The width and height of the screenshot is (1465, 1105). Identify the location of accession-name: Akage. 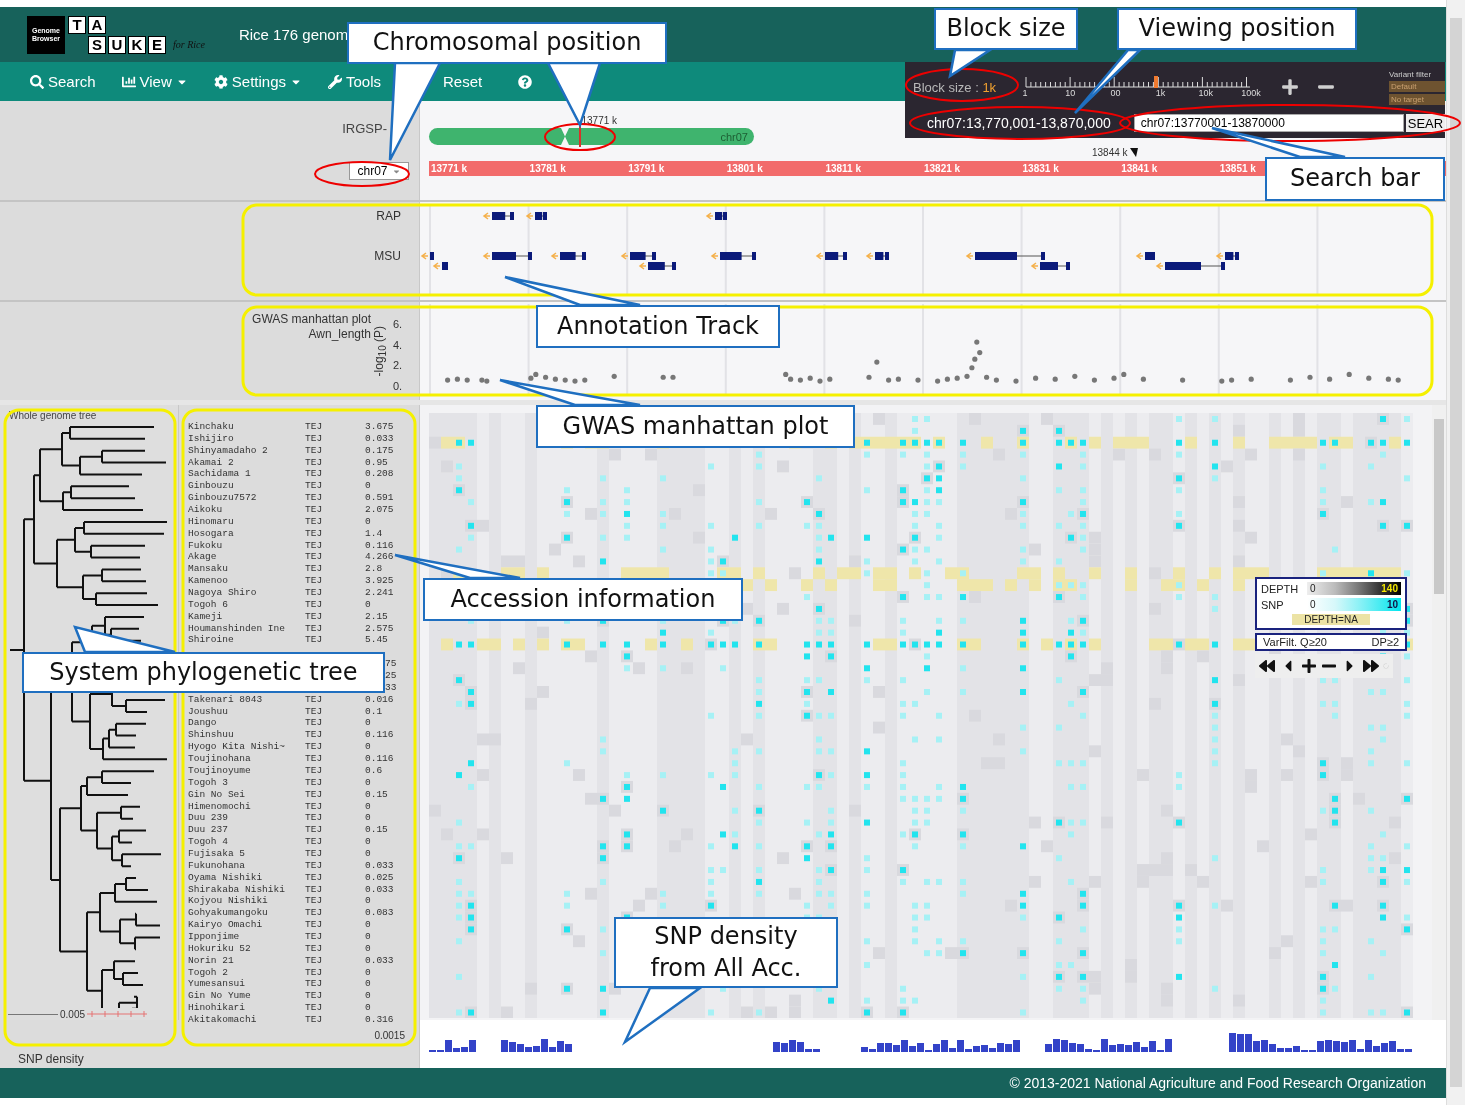
(203, 557).